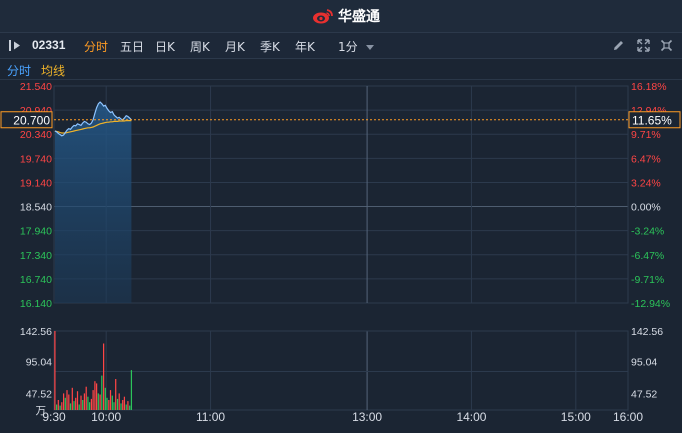 This screenshot has width=682, height=433. Describe the element at coordinates (348, 46) in the screenshot. I see `period-select: 1分` at that location.